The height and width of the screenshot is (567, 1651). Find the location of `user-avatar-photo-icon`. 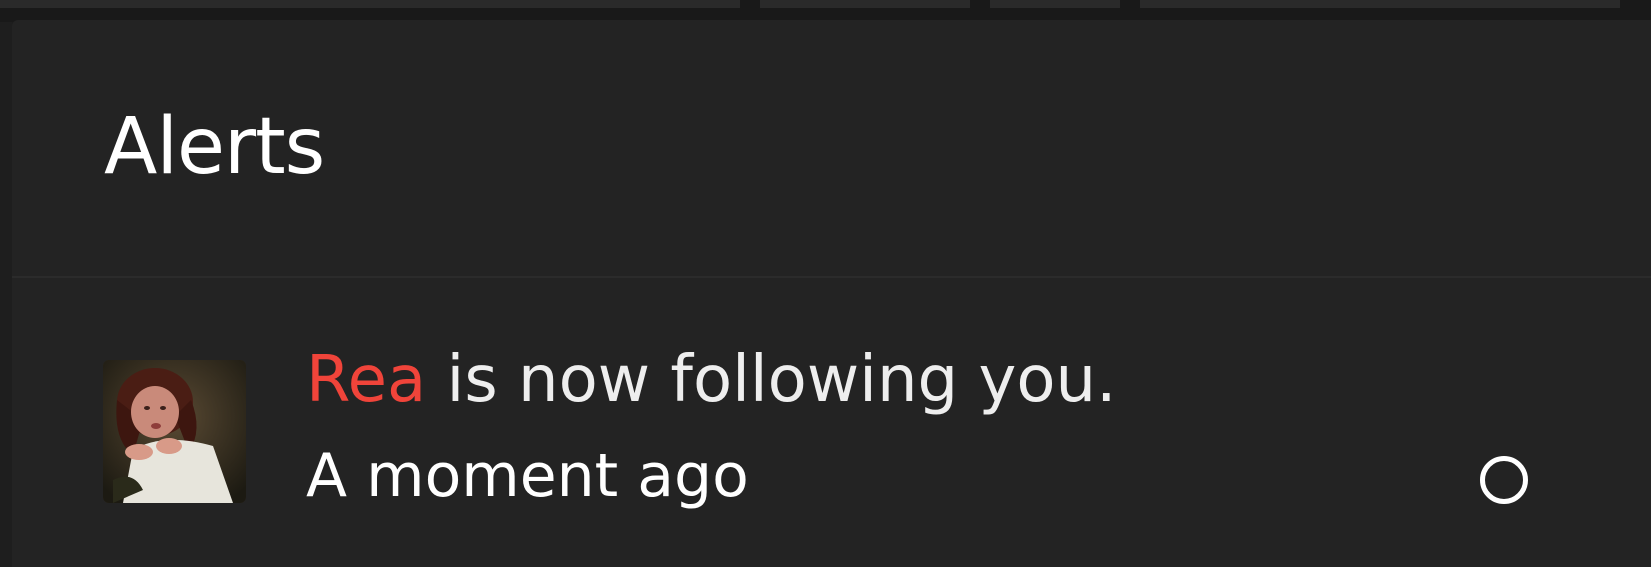

user-avatar-photo-icon is located at coordinates (174, 431).